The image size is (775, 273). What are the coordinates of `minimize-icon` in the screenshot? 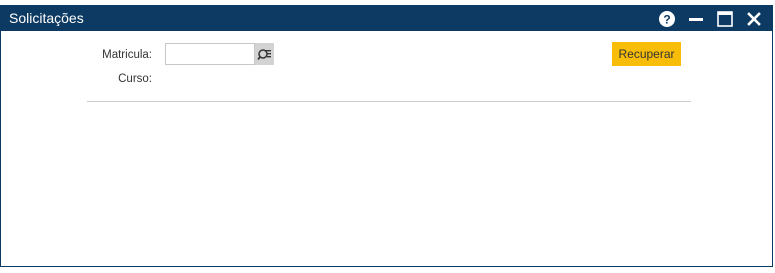 It's located at (696, 19).